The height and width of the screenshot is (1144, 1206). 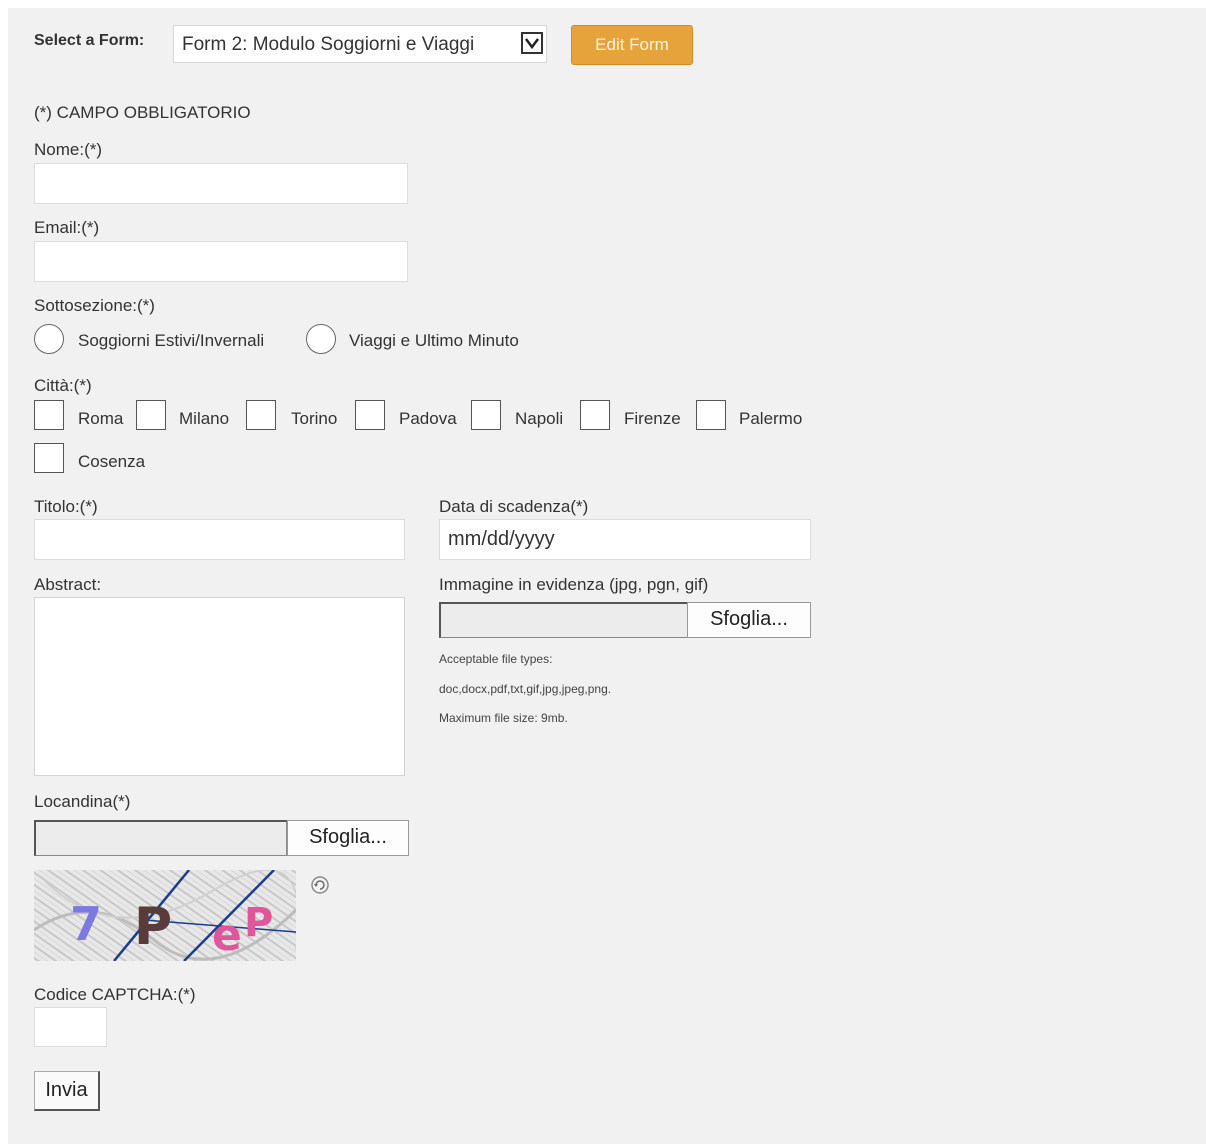 What do you see at coordinates (94, 305) in the screenshot?
I see `sottosezione-label: Sottosezione:(*)` at bounding box center [94, 305].